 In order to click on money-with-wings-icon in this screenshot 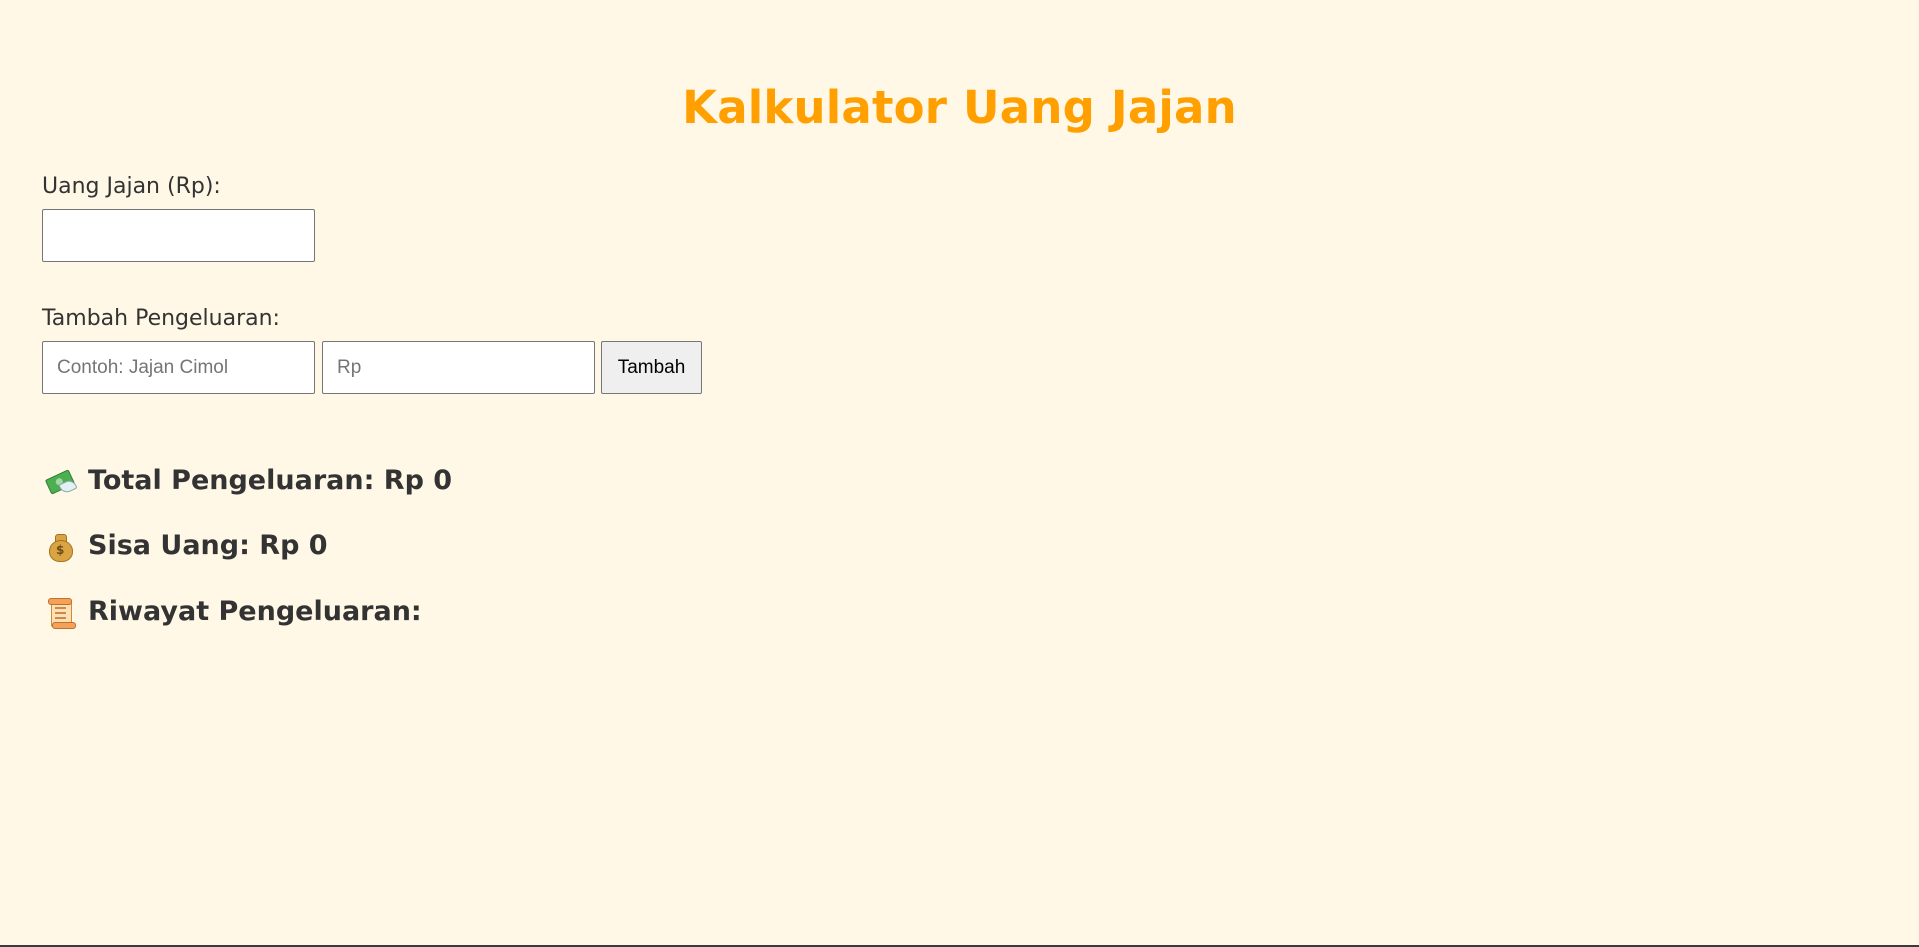, I will do `click(61, 481)`.